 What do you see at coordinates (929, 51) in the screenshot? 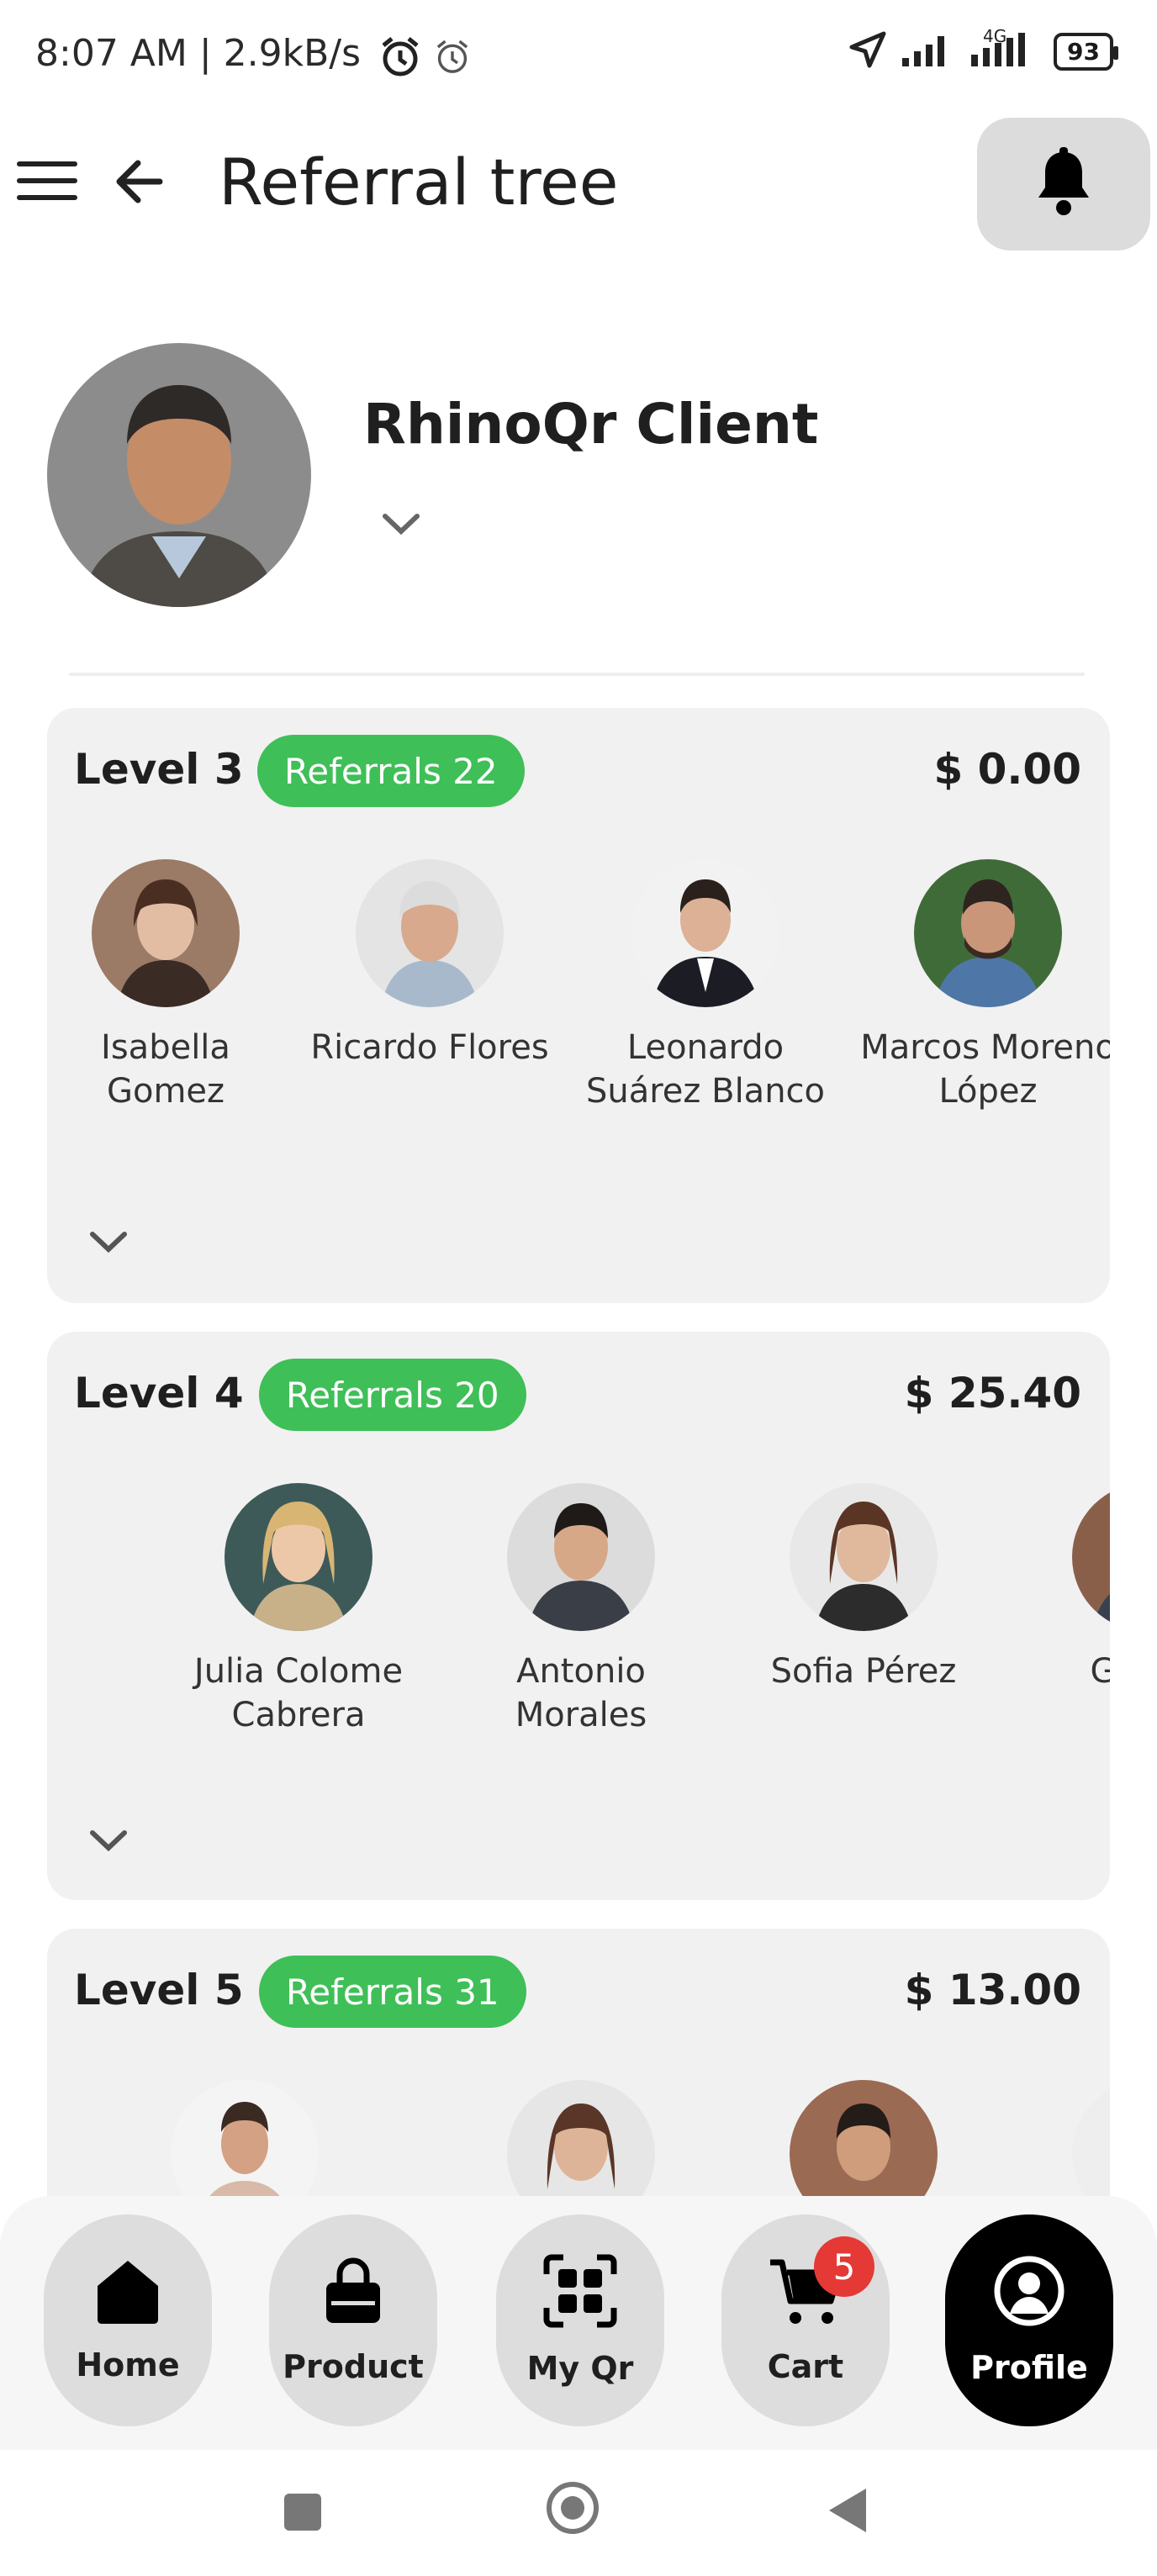
I see `signal-icon` at bounding box center [929, 51].